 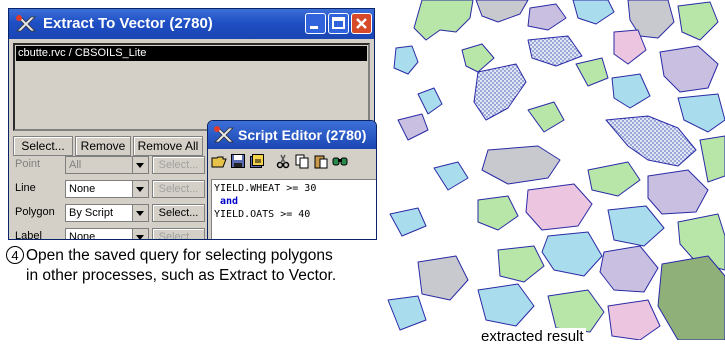 I want to click on script-toolbar, so click(x=279, y=163).